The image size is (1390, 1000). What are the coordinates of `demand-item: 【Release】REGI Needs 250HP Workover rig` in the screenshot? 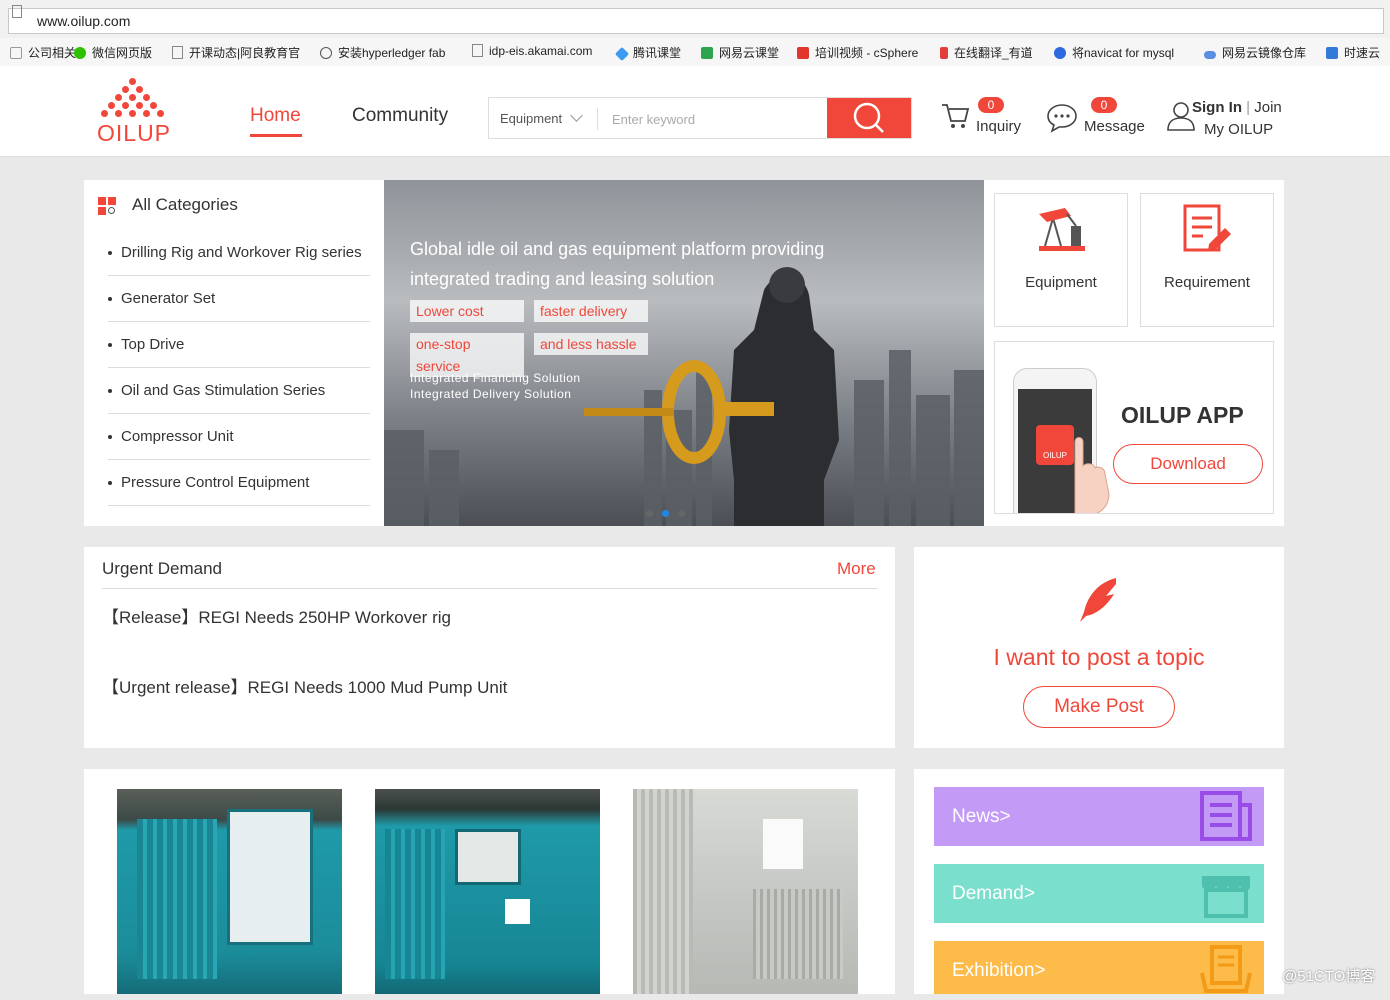 It's located at (276, 615).